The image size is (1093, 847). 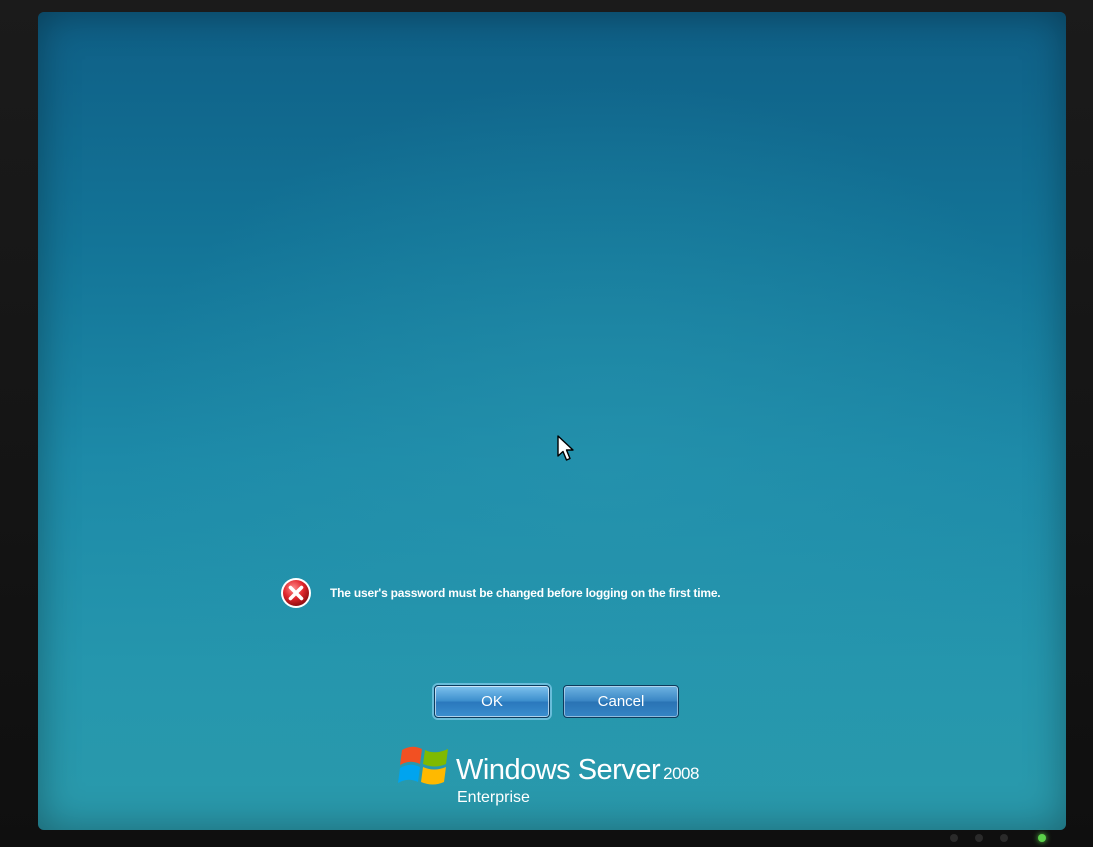 What do you see at coordinates (423, 765) in the screenshot?
I see `windows-flag-logo-icon` at bounding box center [423, 765].